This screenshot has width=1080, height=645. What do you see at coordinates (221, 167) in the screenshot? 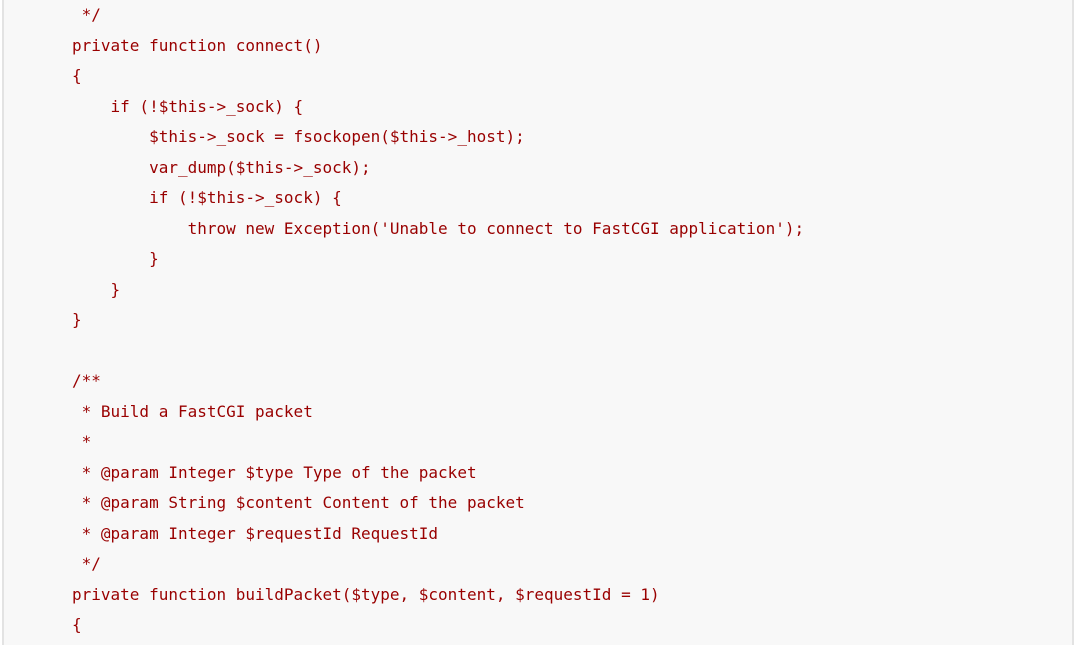
I see `code-line: var_dump($this->_sock);` at bounding box center [221, 167].